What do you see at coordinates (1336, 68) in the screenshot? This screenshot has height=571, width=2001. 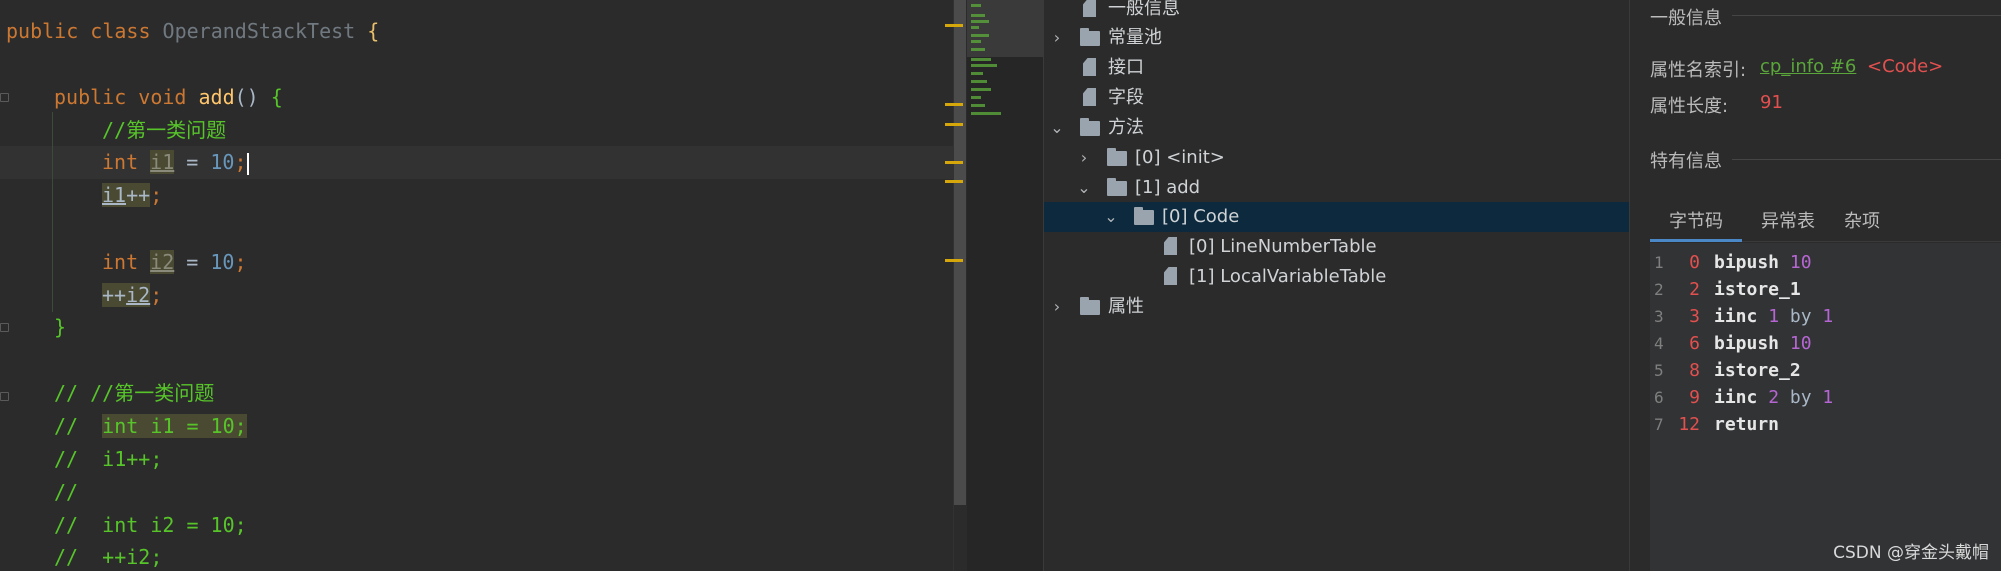 I see `tree-item-interfaces: 接口` at bounding box center [1336, 68].